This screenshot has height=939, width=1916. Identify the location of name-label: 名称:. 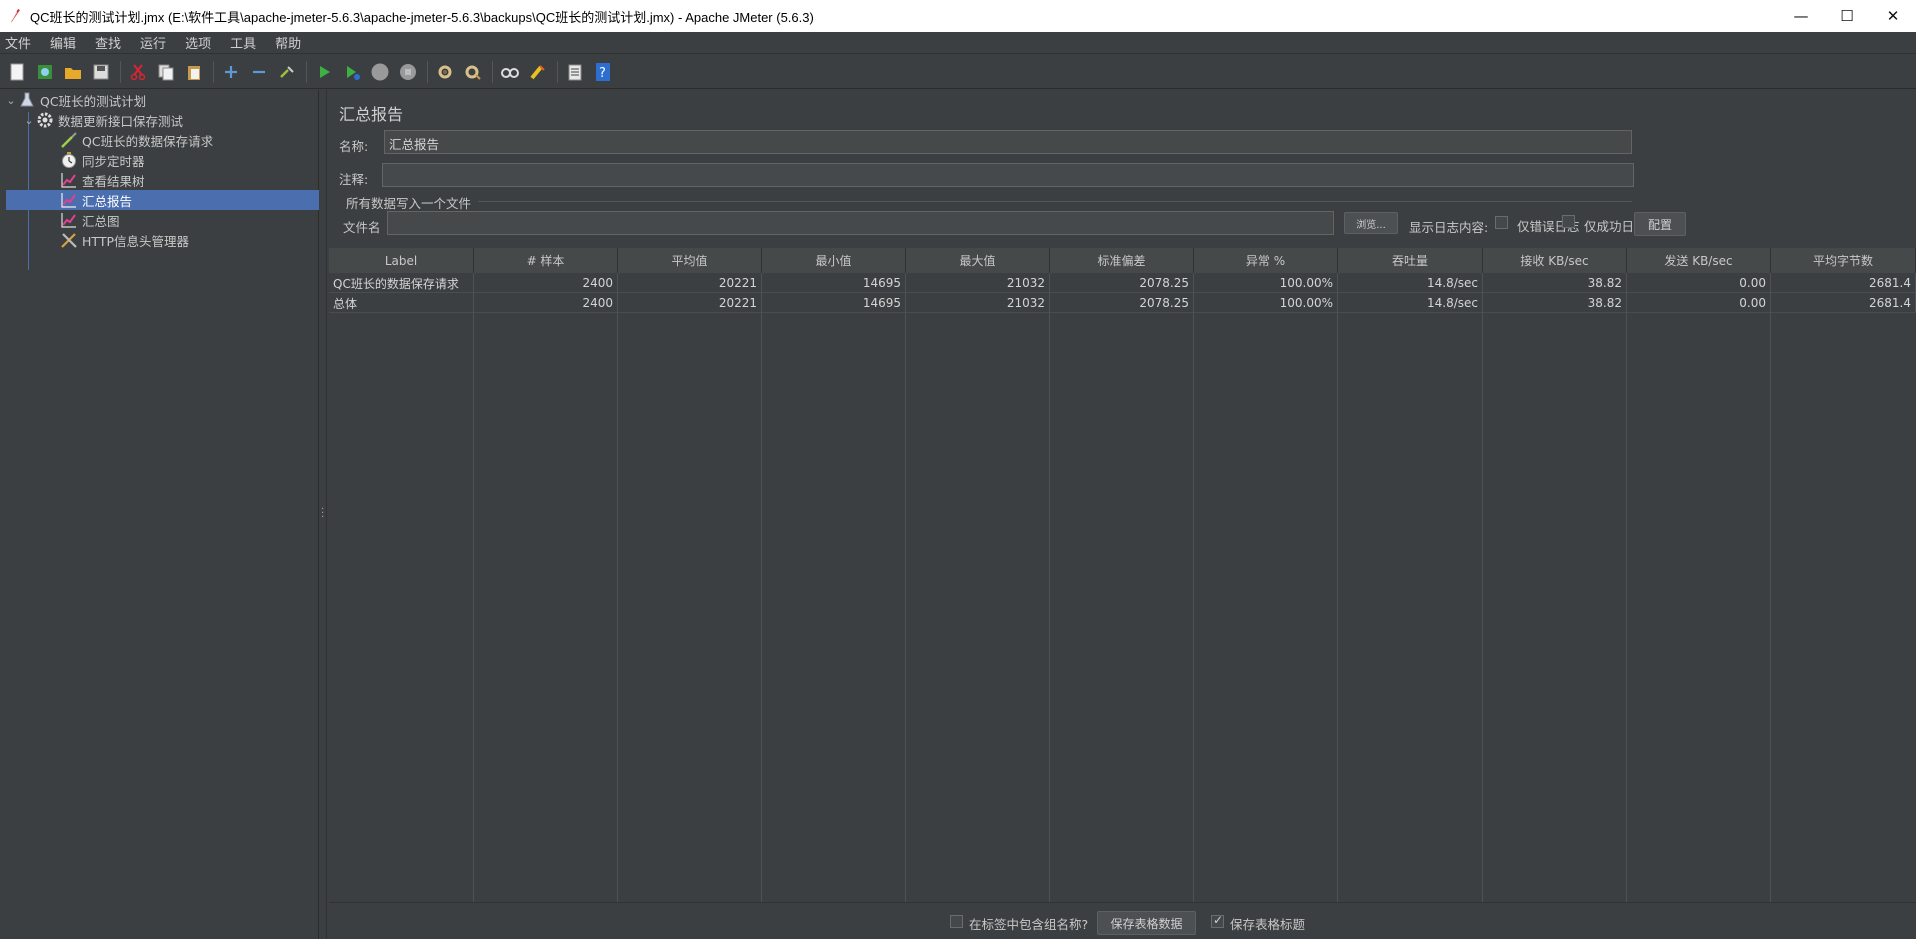
(354, 146).